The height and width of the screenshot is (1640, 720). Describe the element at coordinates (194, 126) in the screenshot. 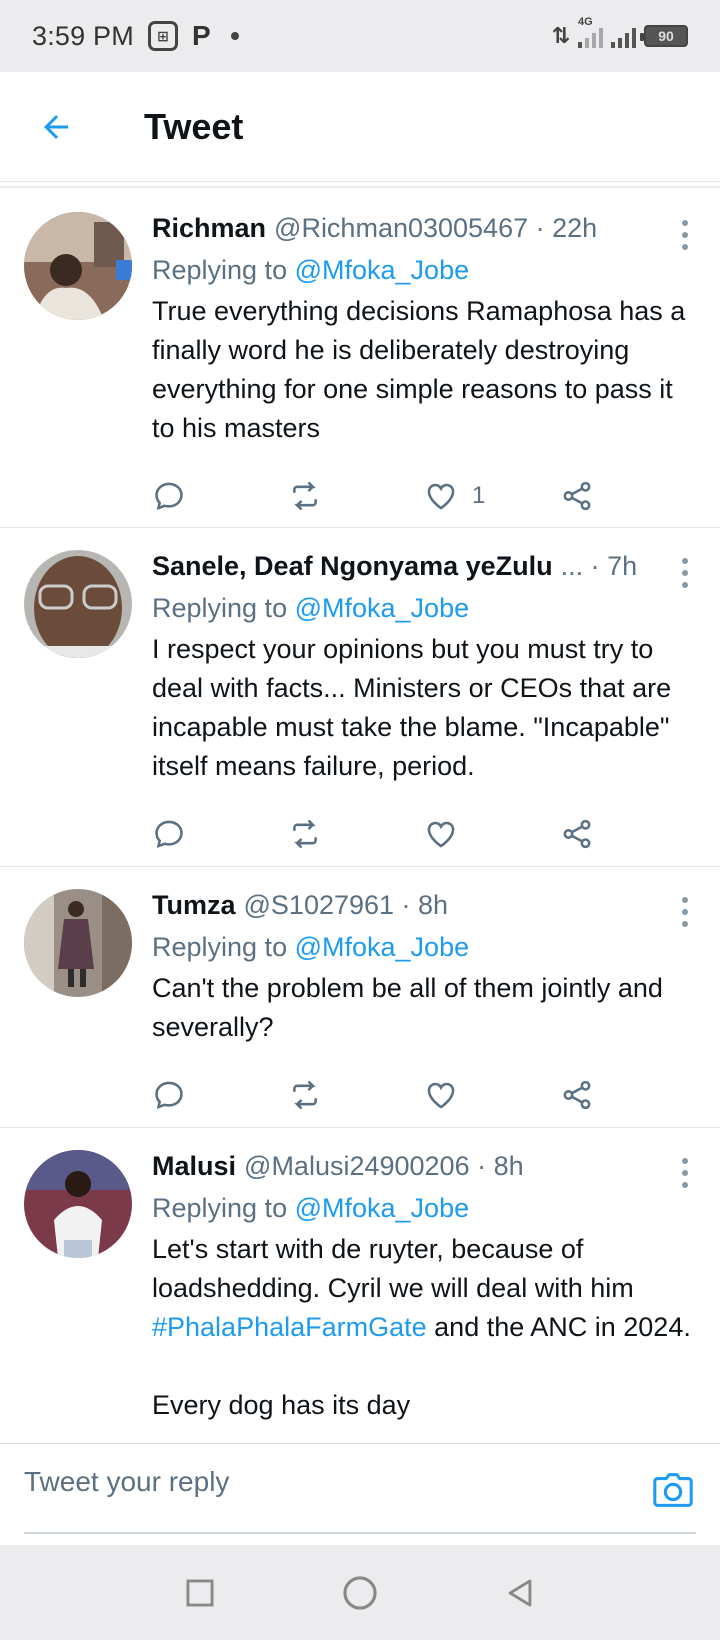

I see `page-title: Tweet` at that location.